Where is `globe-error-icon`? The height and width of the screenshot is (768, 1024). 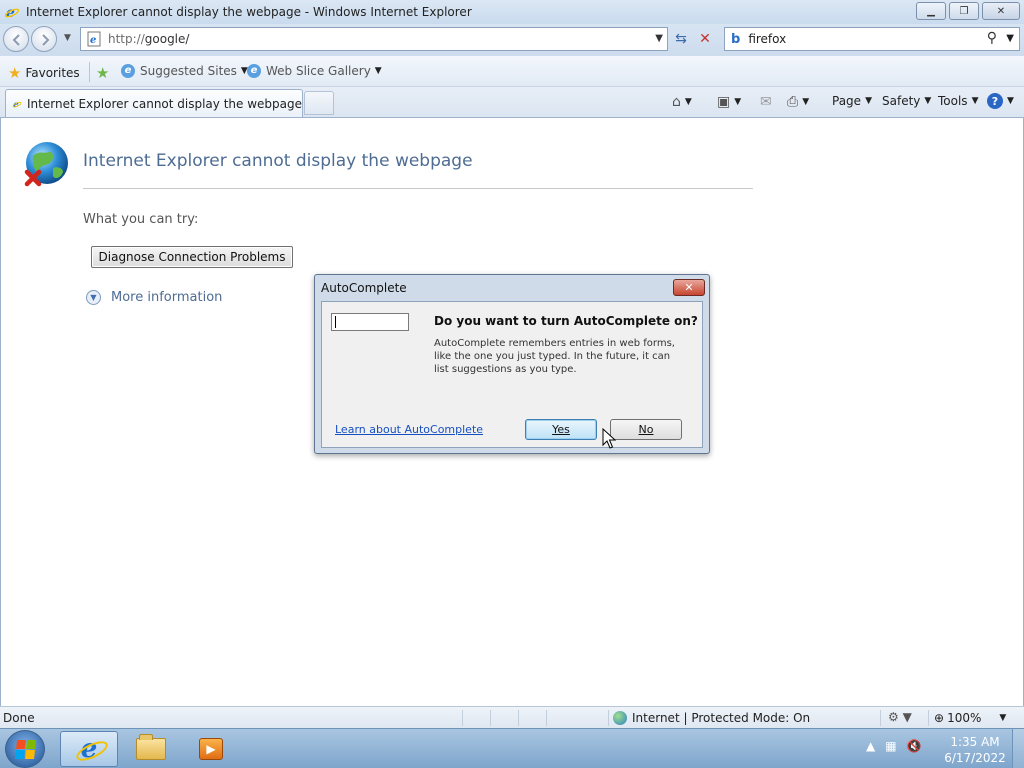 globe-error-icon is located at coordinates (46, 164).